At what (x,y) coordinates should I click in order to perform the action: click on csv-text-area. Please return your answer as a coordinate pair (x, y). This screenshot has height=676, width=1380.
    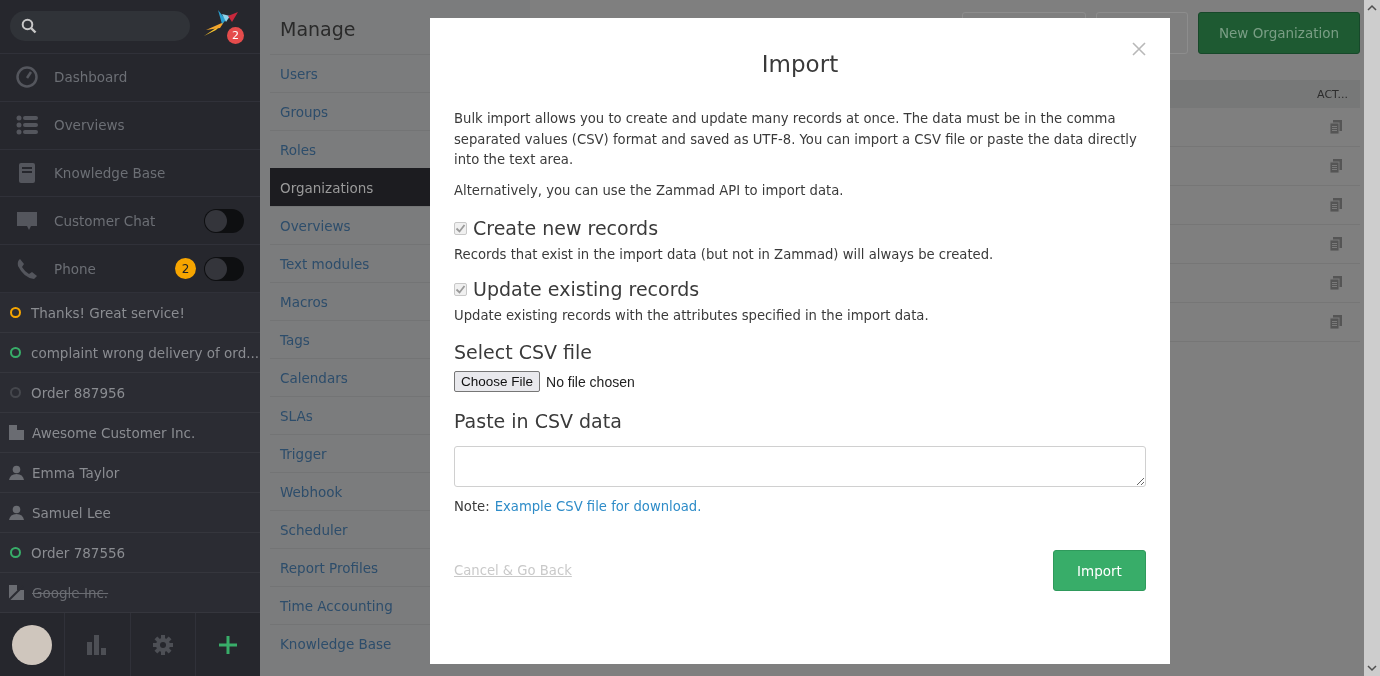
    Looking at the image, I should click on (800, 466).